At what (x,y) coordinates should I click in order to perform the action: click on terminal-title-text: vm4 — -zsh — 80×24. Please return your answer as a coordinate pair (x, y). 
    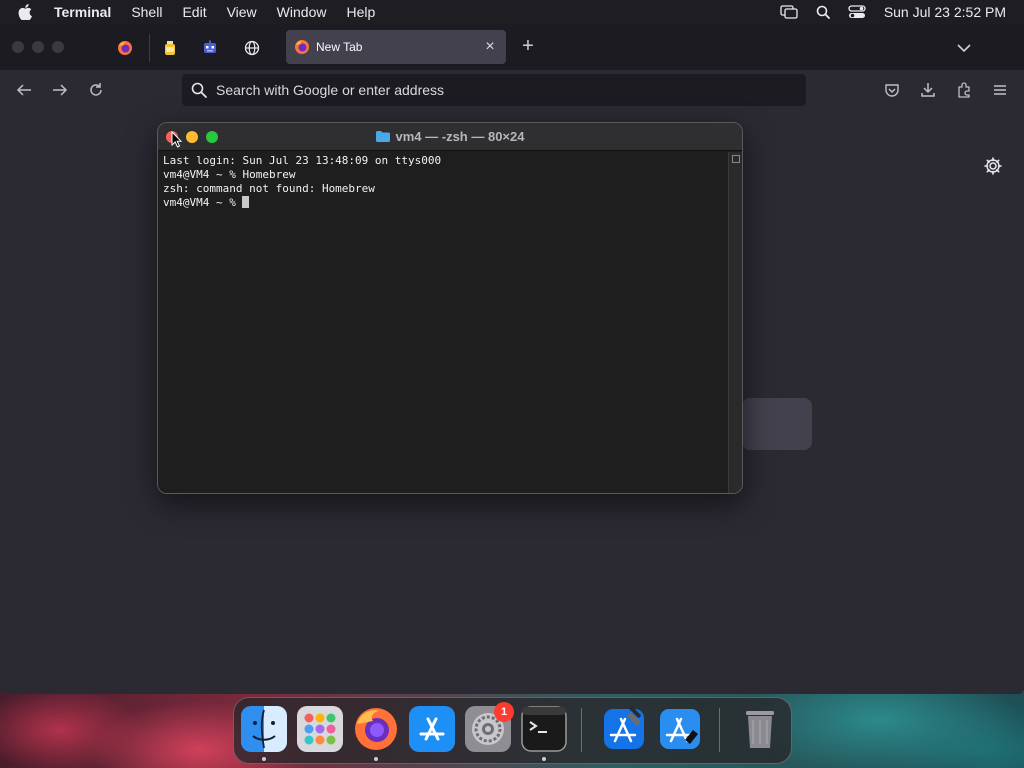
    Looking at the image, I should click on (460, 136).